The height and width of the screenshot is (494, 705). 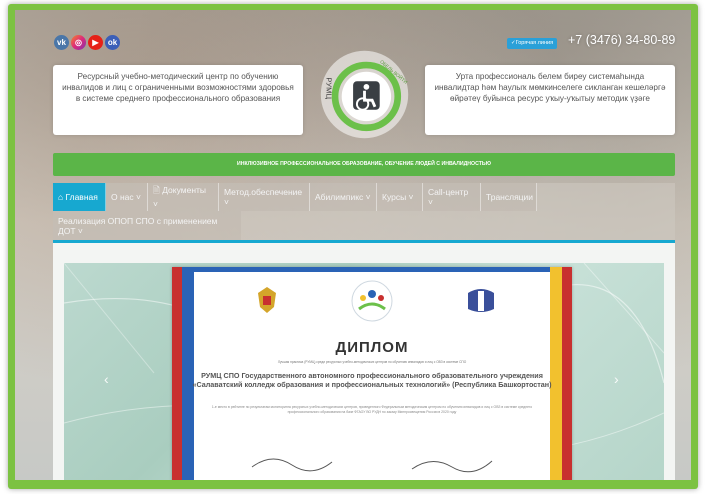 What do you see at coordinates (452, 197) in the screenshot?
I see `nav-call-center: Call-центр ˅` at bounding box center [452, 197].